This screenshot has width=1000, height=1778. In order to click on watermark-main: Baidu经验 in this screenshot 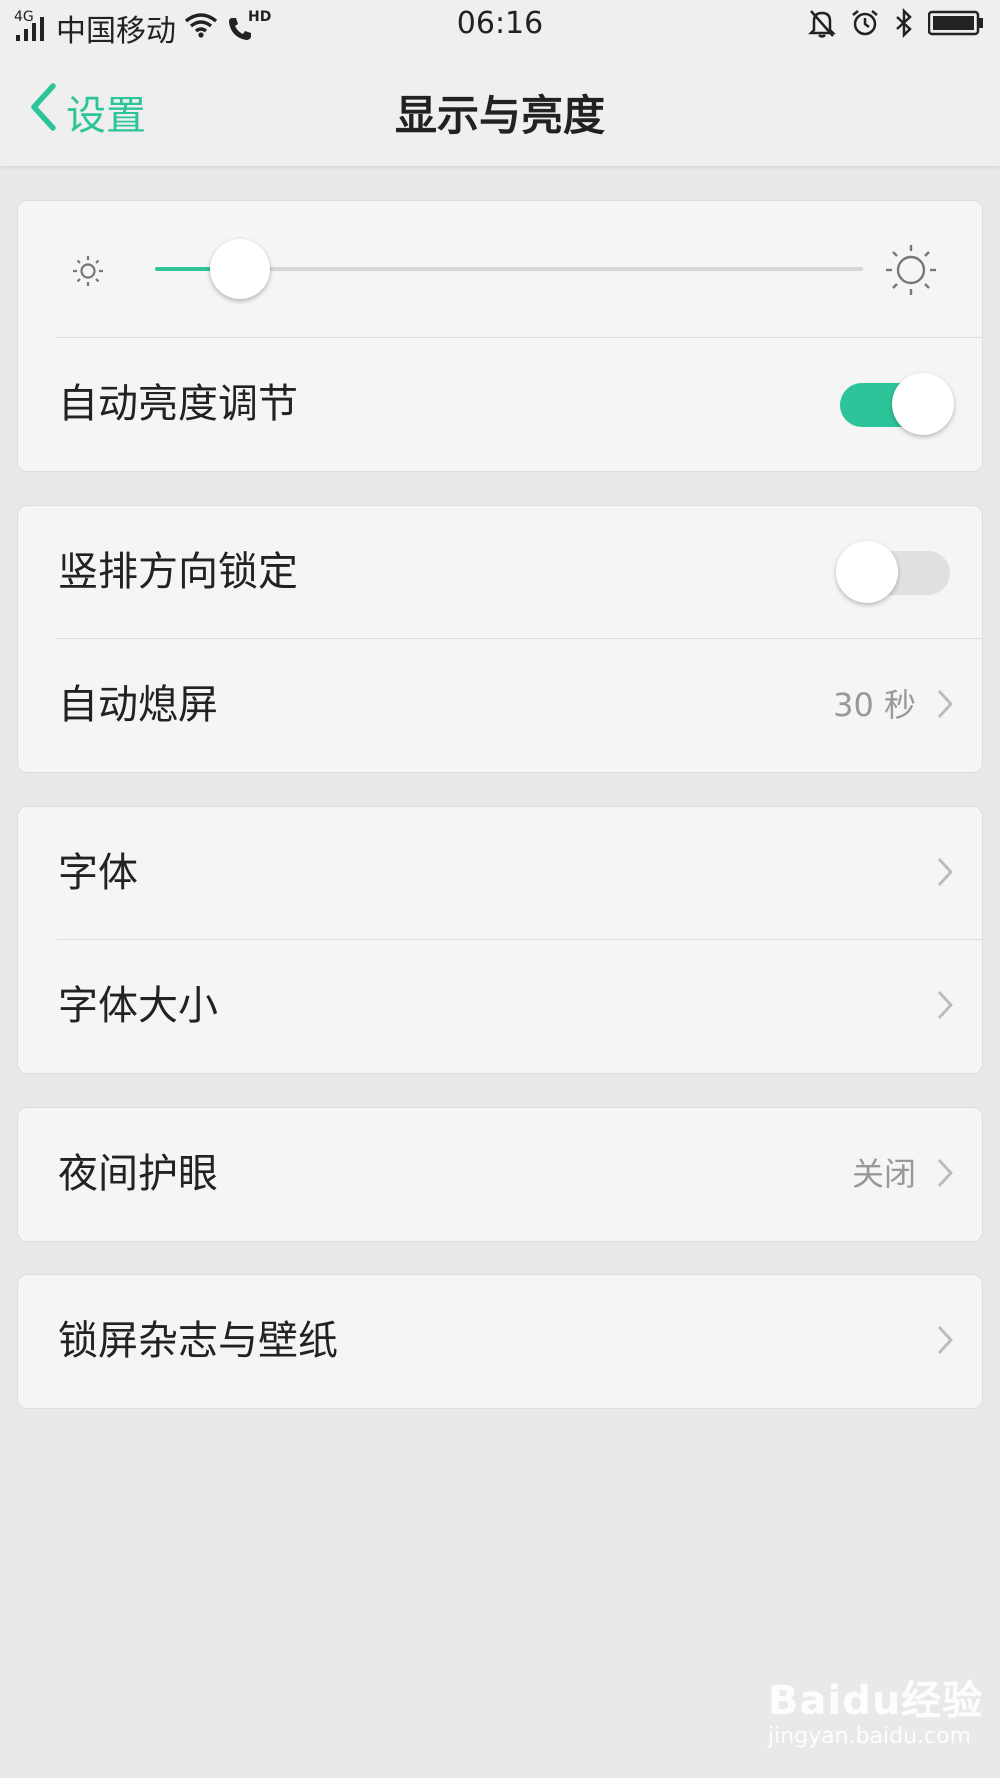, I will do `click(876, 1701)`.